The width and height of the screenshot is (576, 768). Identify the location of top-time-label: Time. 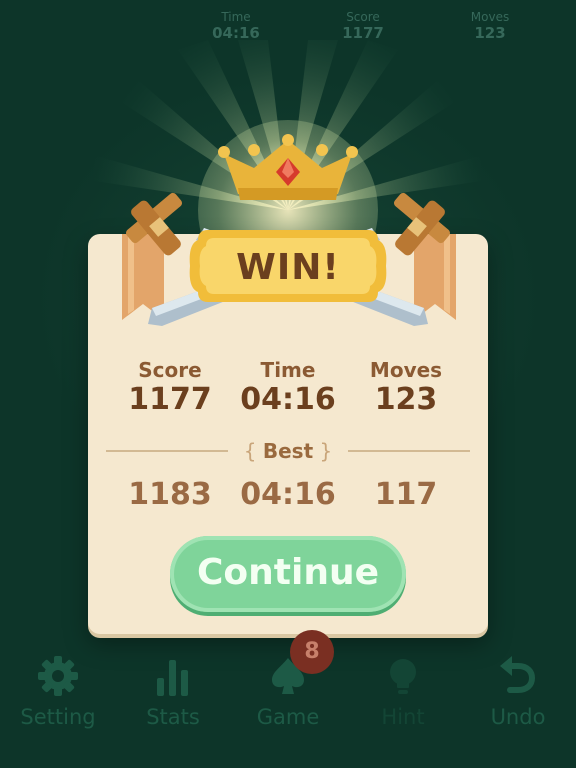
(236, 17).